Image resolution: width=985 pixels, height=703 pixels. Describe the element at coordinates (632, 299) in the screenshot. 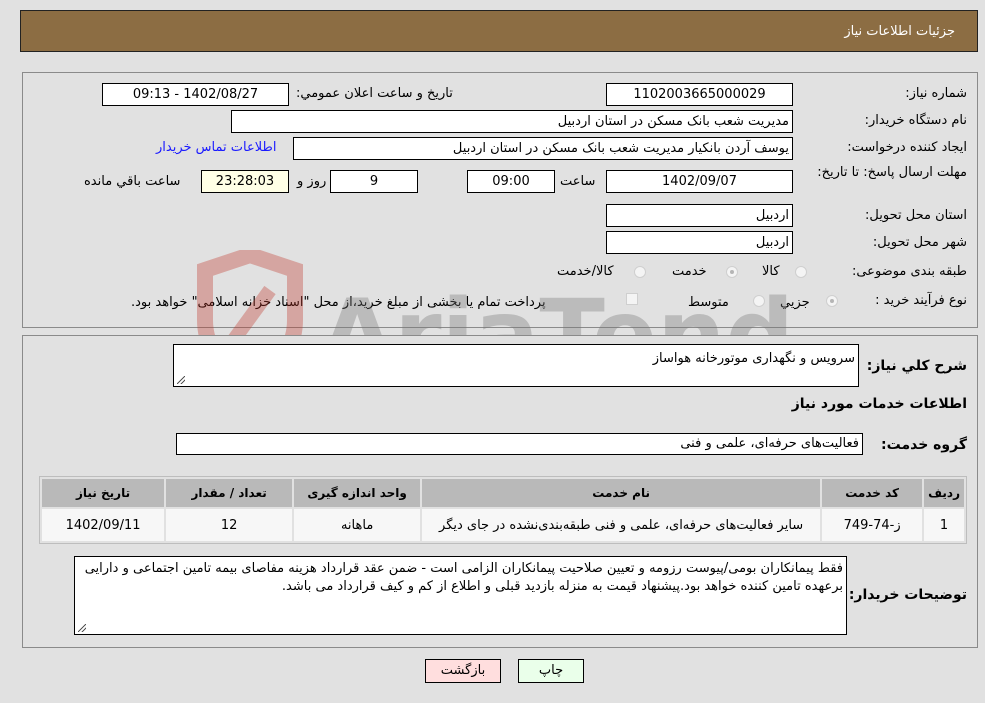

I see `treasury-checkbox` at that location.